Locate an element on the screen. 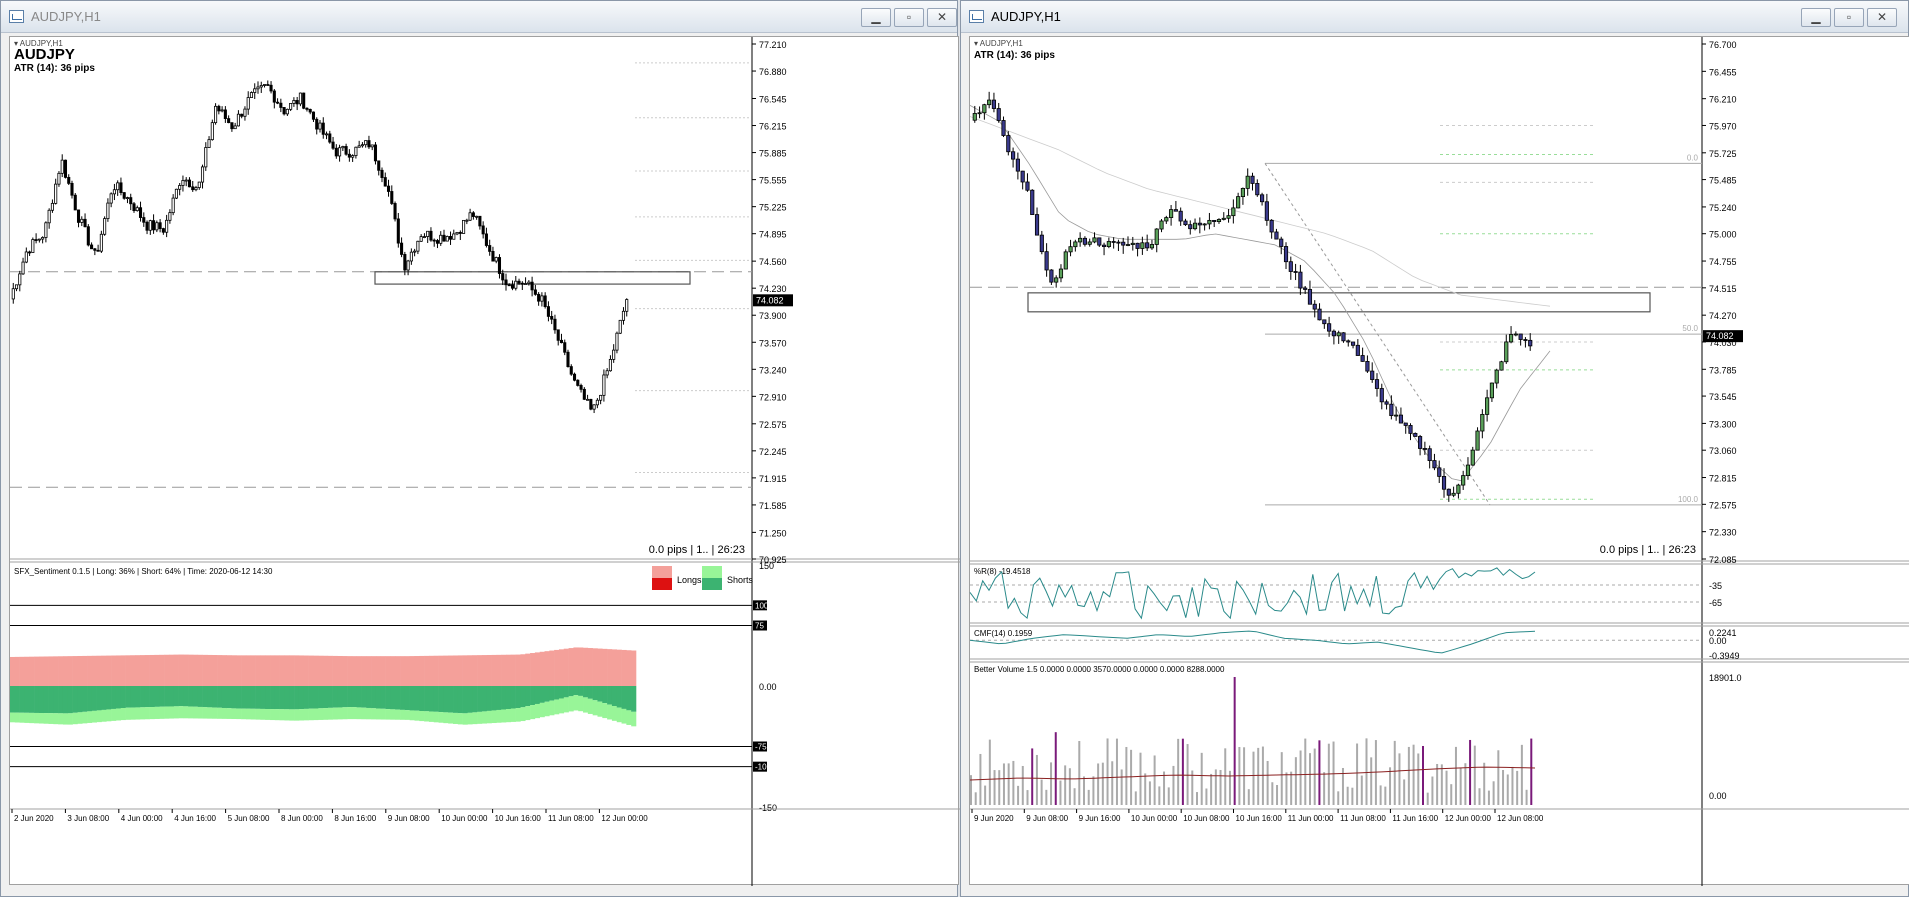 The height and width of the screenshot is (897, 1909). volume-tick-label: 18901.0 is located at coordinates (1725, 678).